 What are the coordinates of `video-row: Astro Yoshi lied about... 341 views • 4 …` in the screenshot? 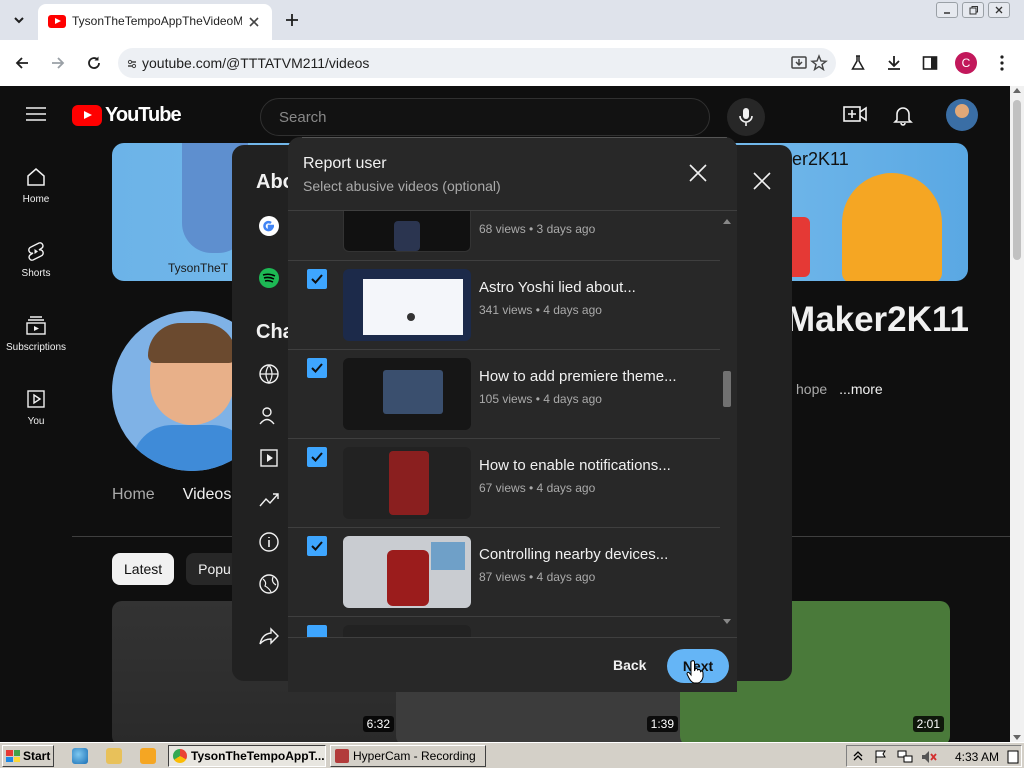 It's located at (504, 305).